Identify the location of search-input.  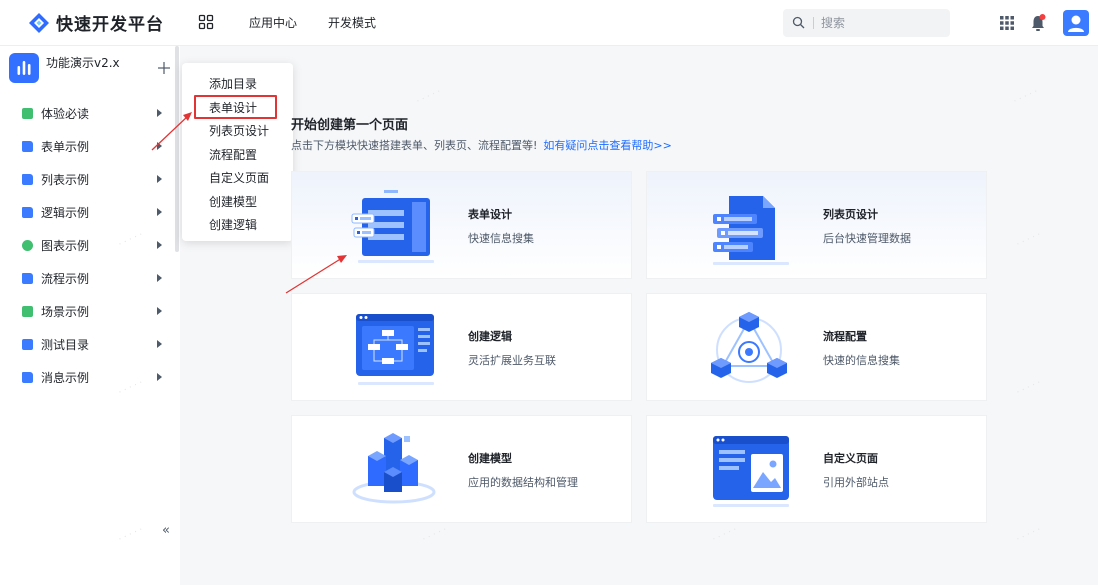
(881, 23).